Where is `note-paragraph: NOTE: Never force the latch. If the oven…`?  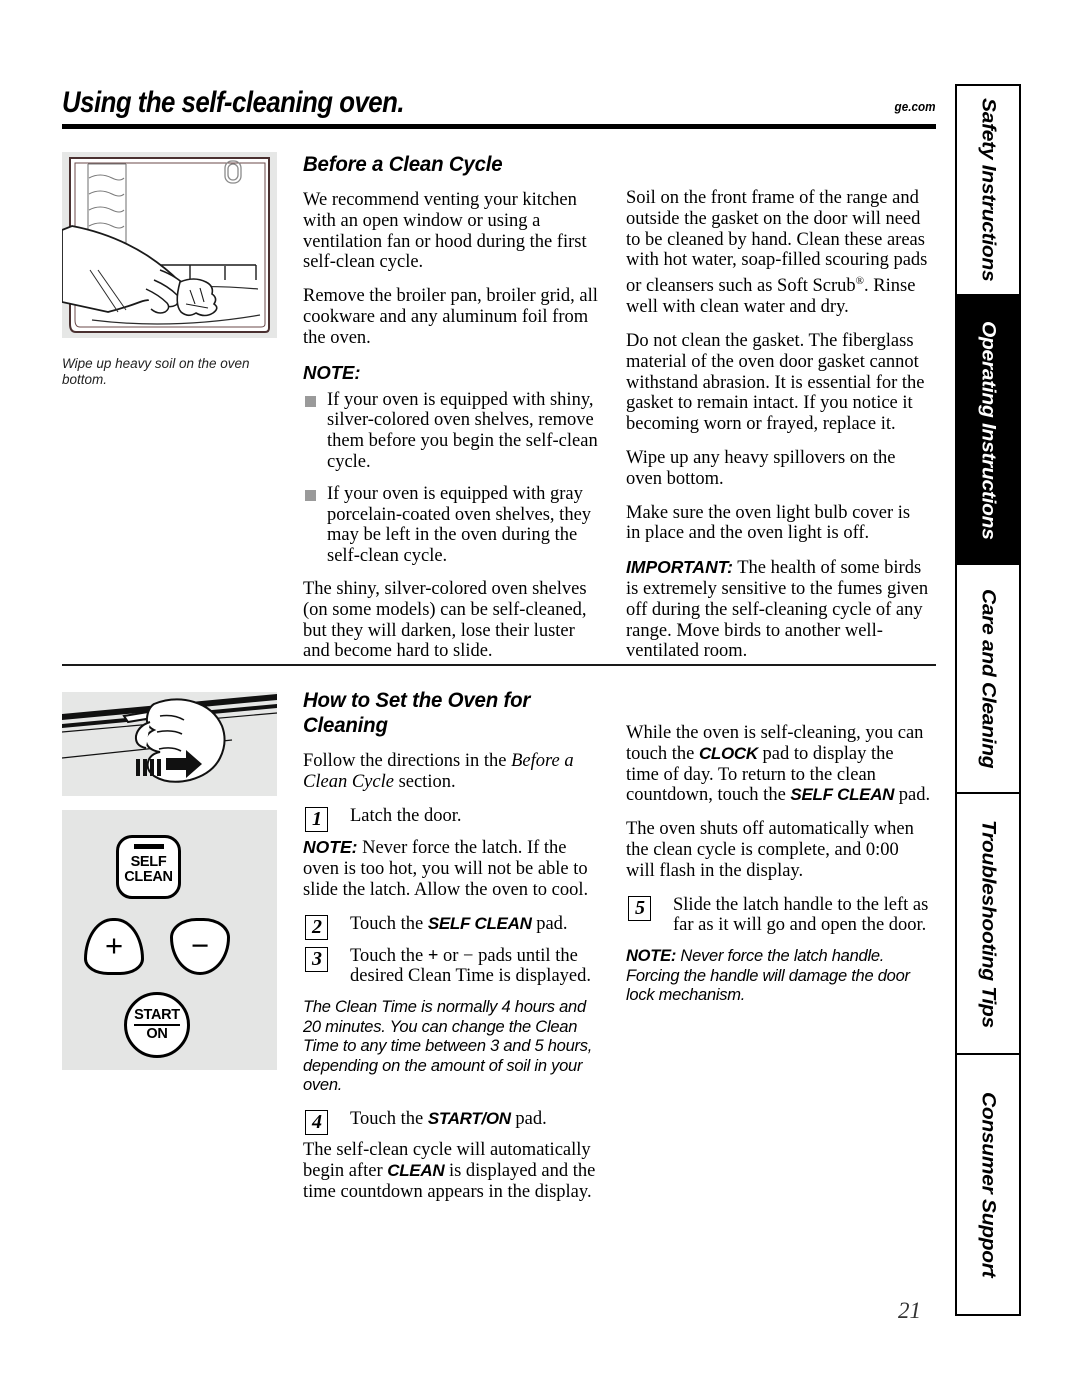
note-paragraph: NOTE: Never force the latch. If the oven… is located at coordinates (453, 868).